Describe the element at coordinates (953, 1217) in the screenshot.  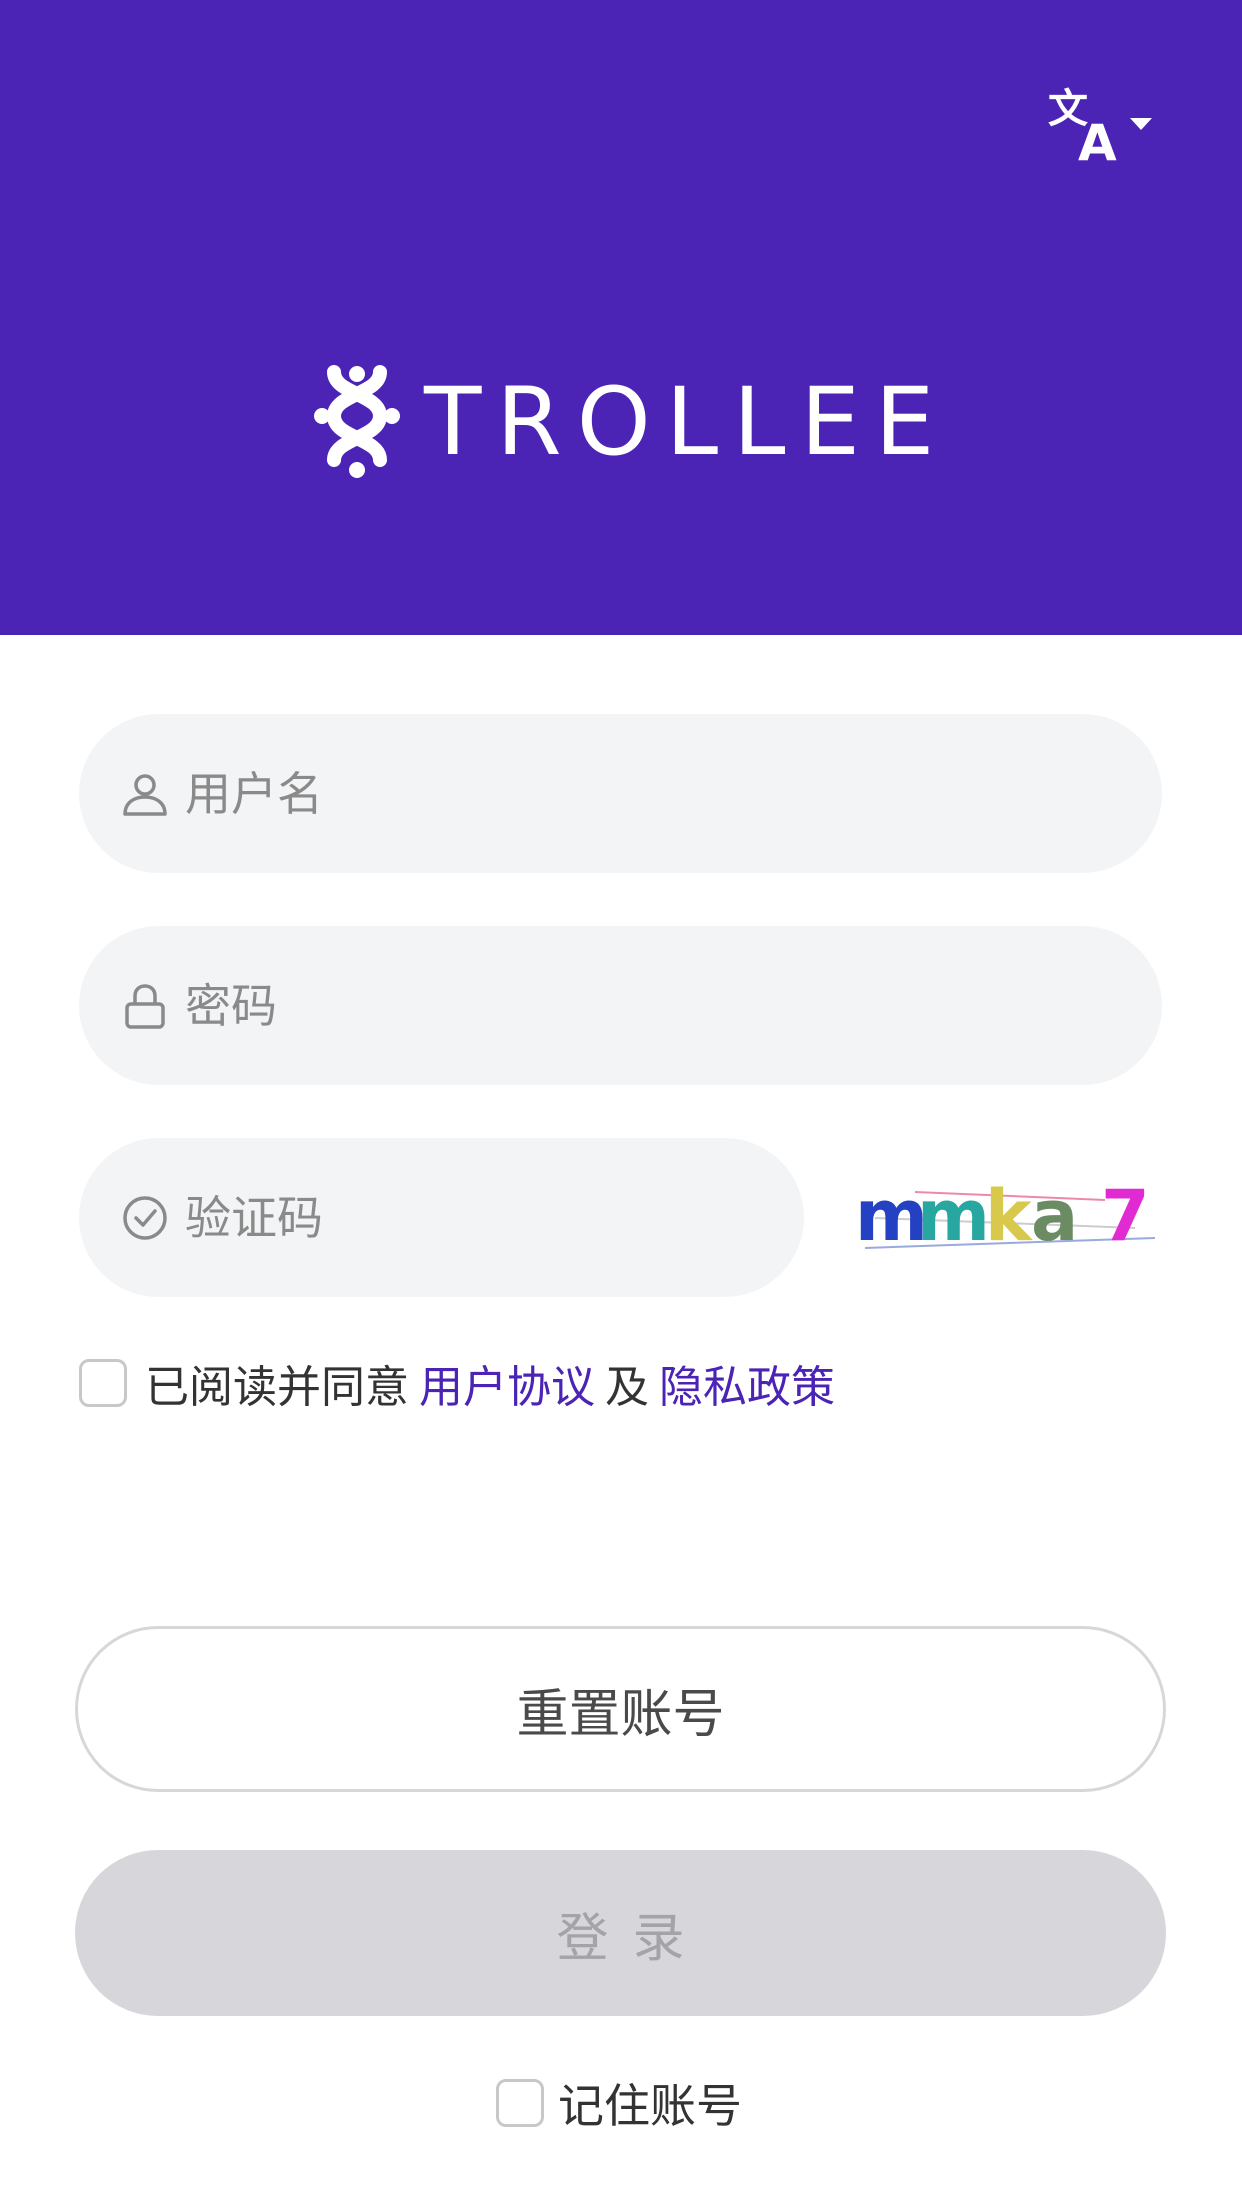
I see `svg-text: m` at that location.